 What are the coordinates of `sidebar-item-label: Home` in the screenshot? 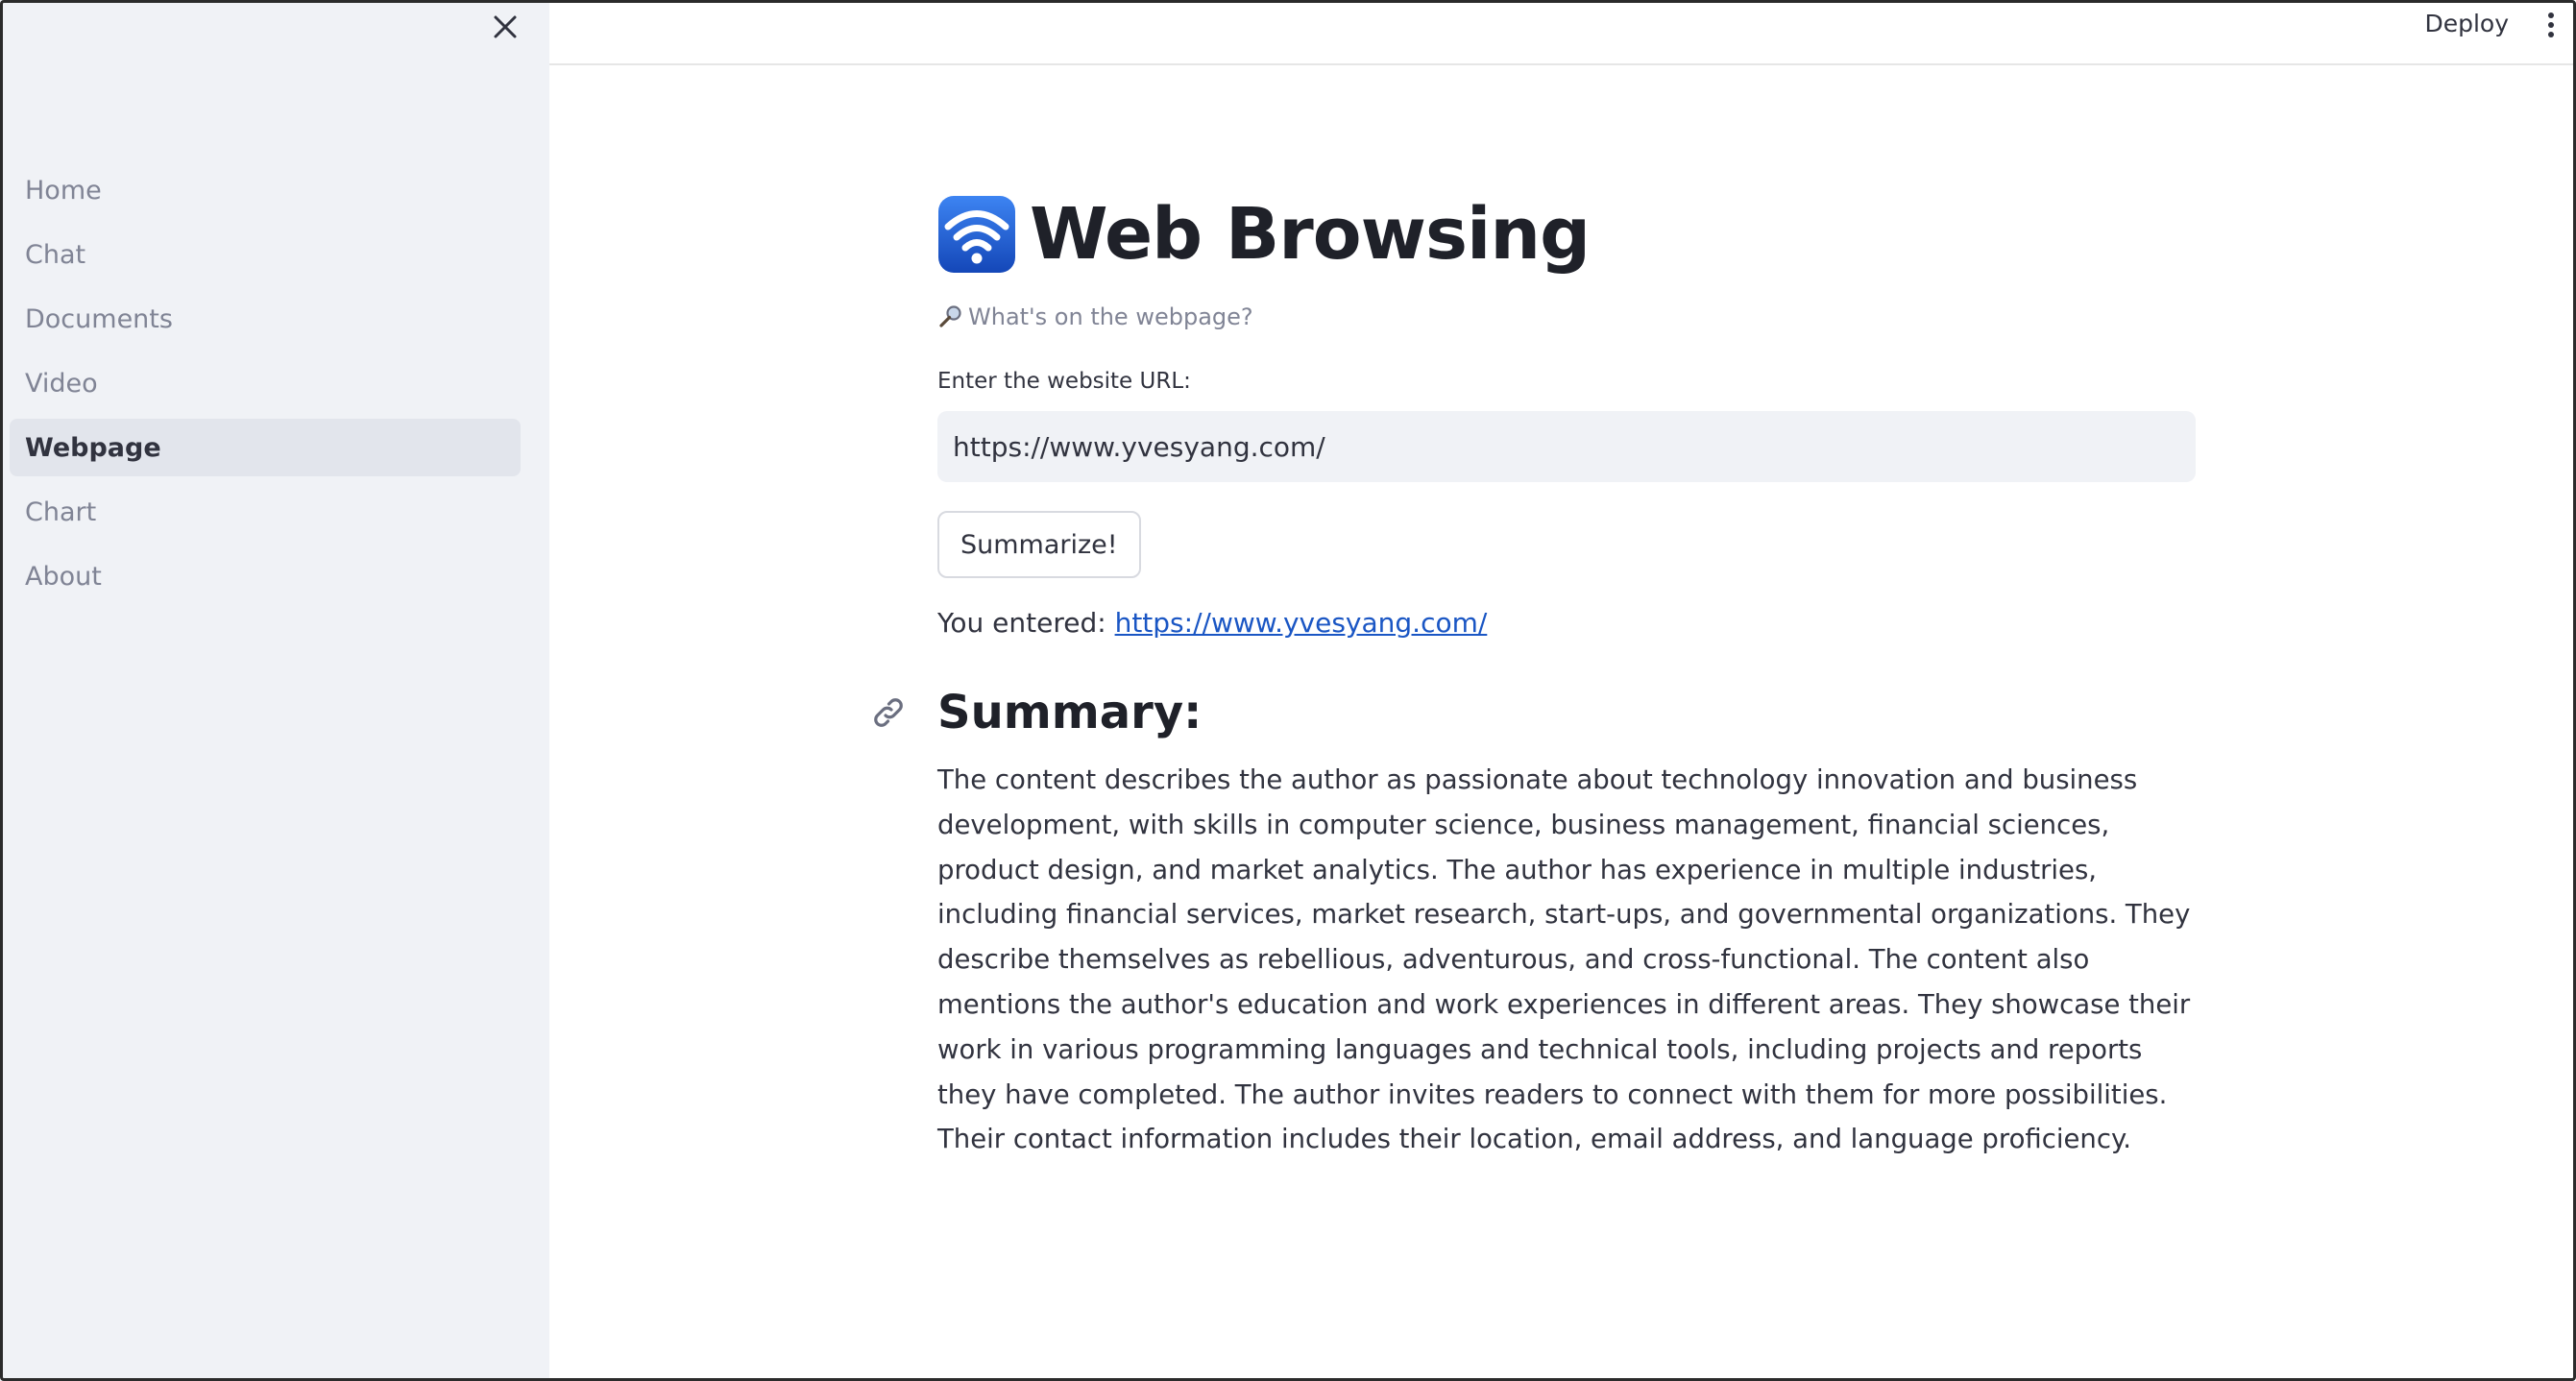 It's located at (63, 191).